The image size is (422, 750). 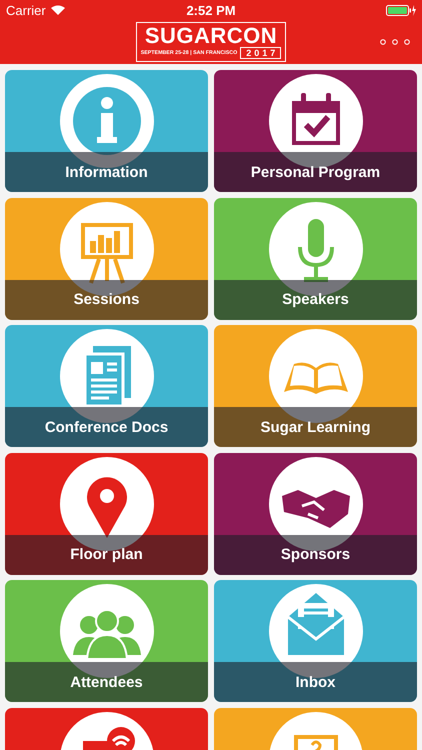 I want to click on menu-tile: Personal Program, so click(x=315, y=131).